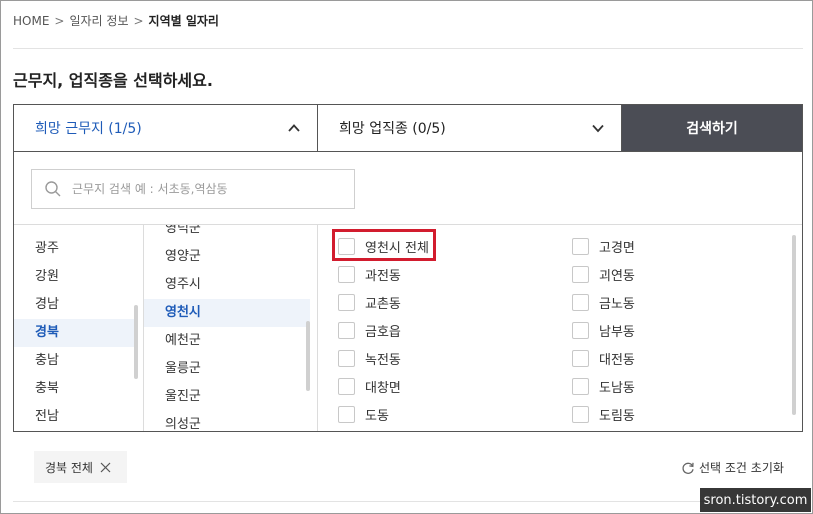 The height and width of the screenshot is (514, 813). Describe the element at coordinates (227, 369) in the screenshot. I see `city-item: 울릉군` at that location.